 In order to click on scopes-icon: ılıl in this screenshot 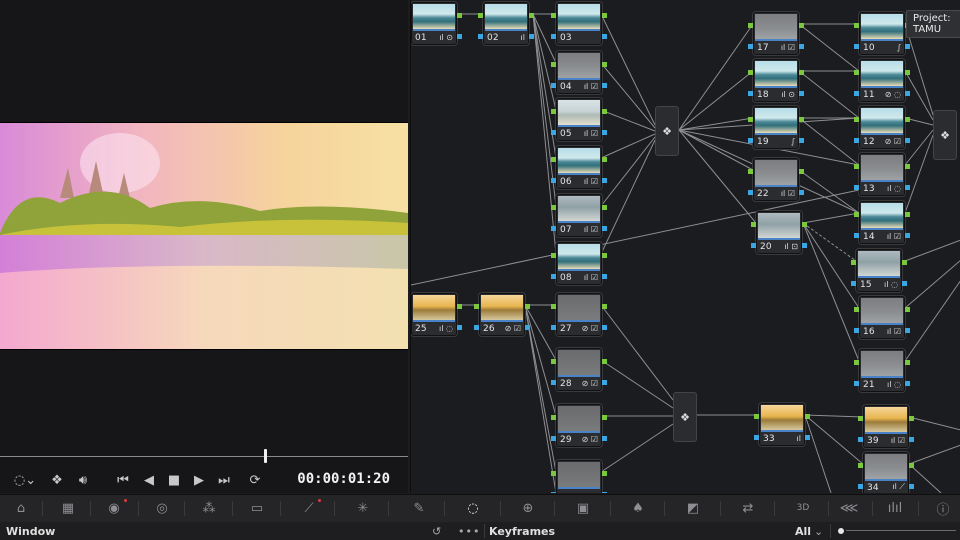, I will do `click(895, 508)`.